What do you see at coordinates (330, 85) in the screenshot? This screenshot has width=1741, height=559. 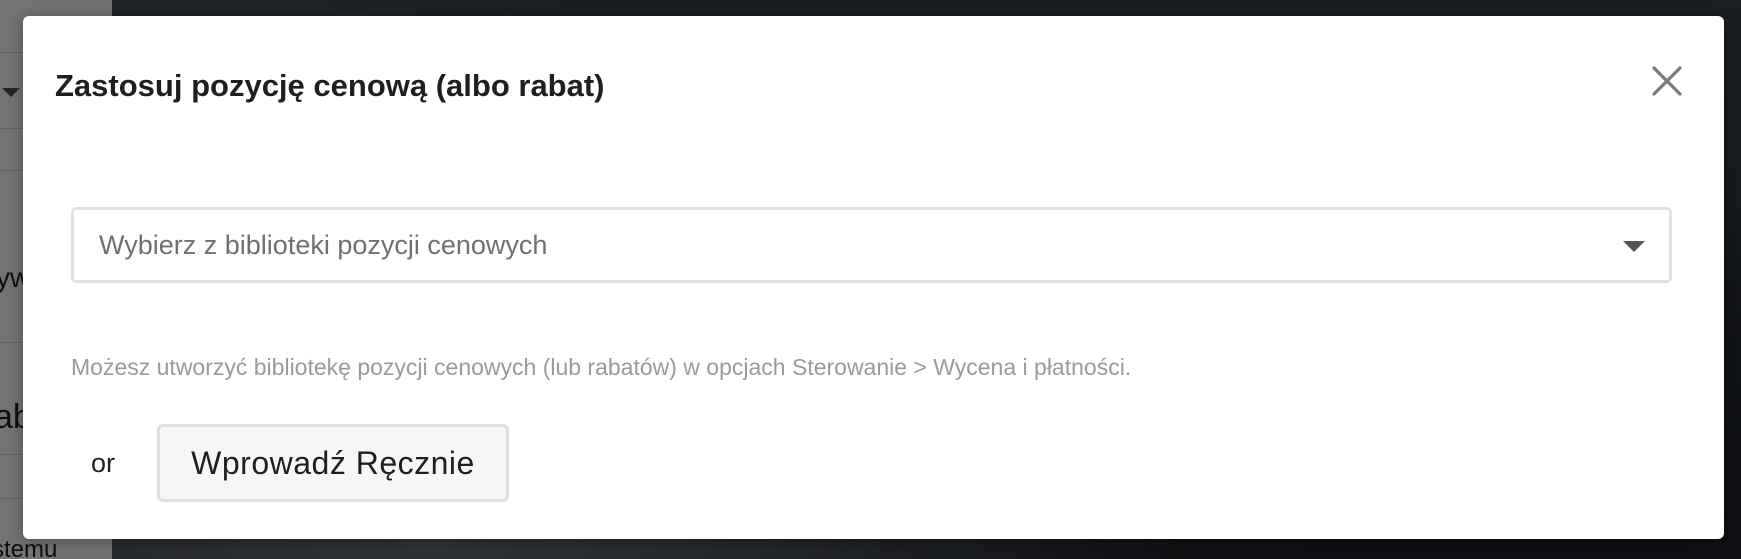 I see `modal-title: Zastosuj pozycję cenową (albo rabat)` at bounding box center [330, 85].